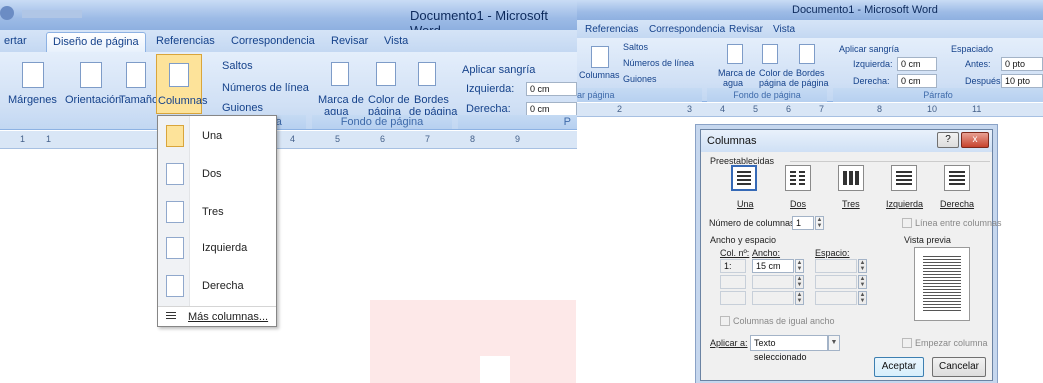 This screenshot has height=383, width=1043. What do you see at coordinates (217, 286) in the screenshot?
I see `menu-item-derecha: Derecha` at bounding box center [217, 286].